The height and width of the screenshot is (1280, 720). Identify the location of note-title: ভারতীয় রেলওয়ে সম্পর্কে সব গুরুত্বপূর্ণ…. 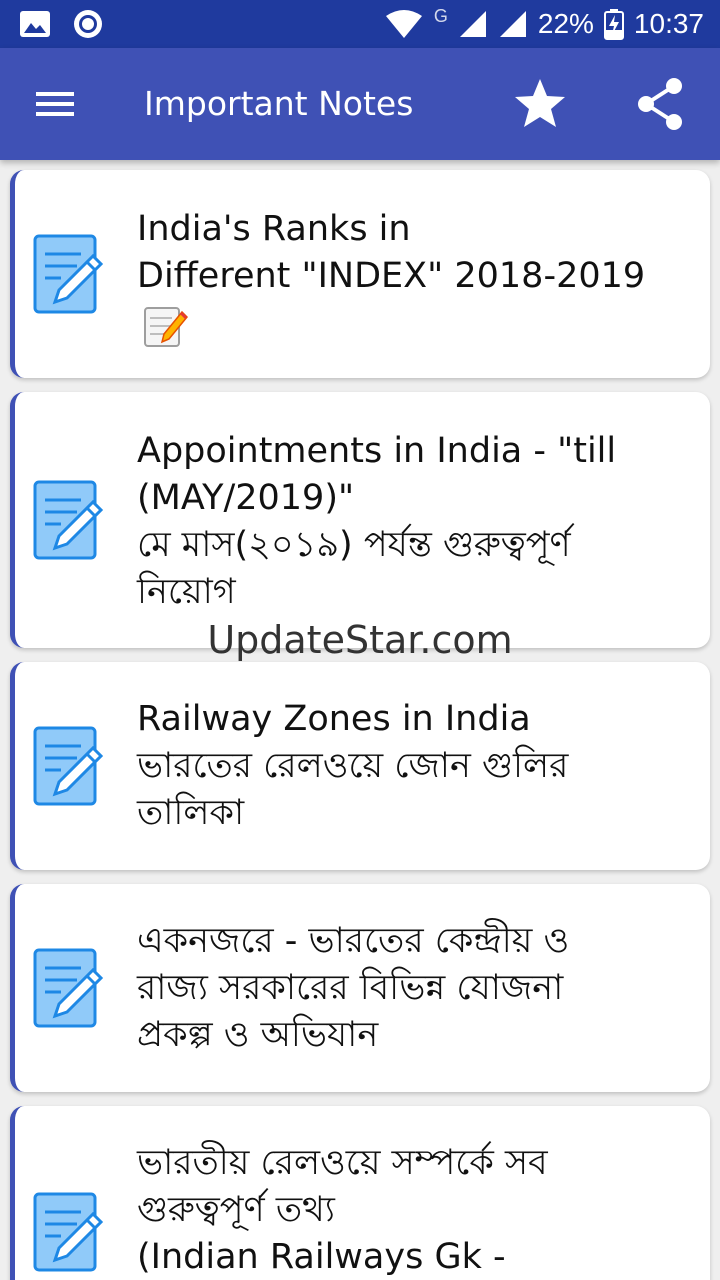
(342, 1210).